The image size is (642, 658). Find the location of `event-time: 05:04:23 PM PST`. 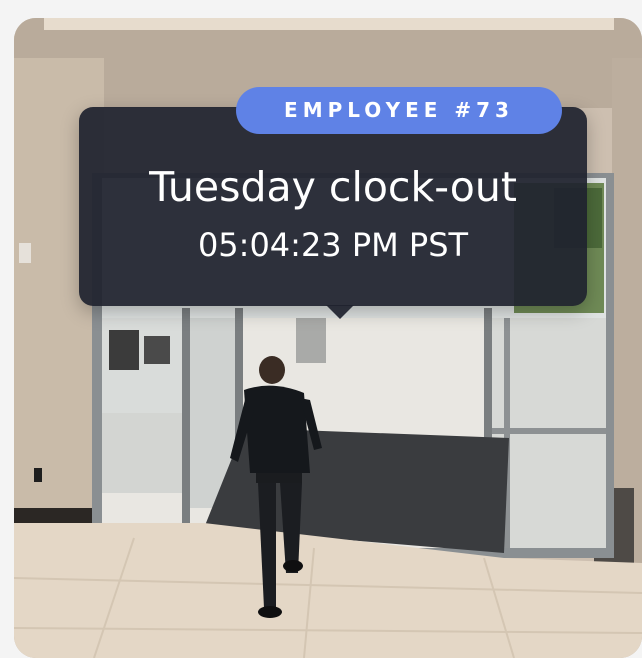

event-time: 05:04:23 PM PST is located at coordinates (333, 245).